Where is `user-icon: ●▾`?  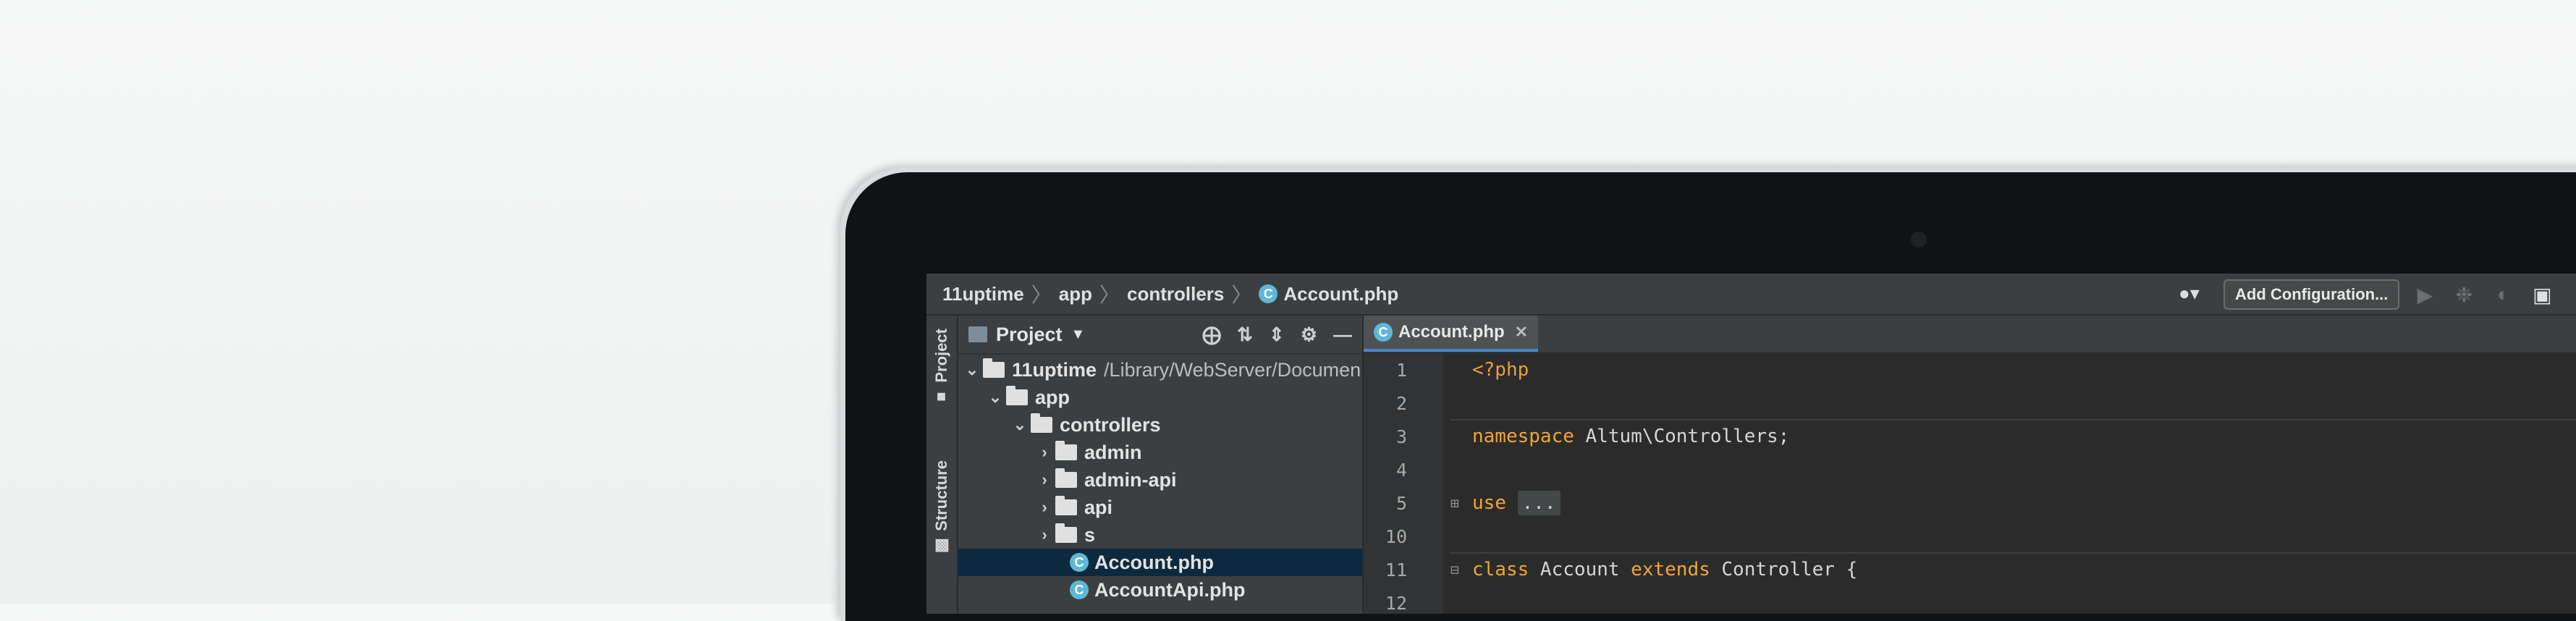
user-icon: ●▾ is located at coordinates (2195, 294).